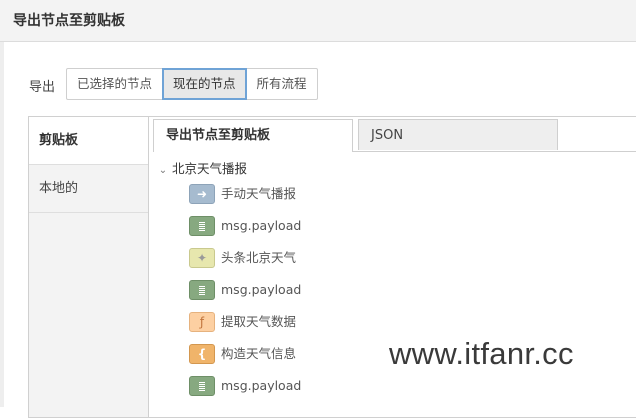  Describe the element at coordinates (318, 21) in the screenshot. I see `dialog-titlebar: 导出节点至剪贴板` at that location.